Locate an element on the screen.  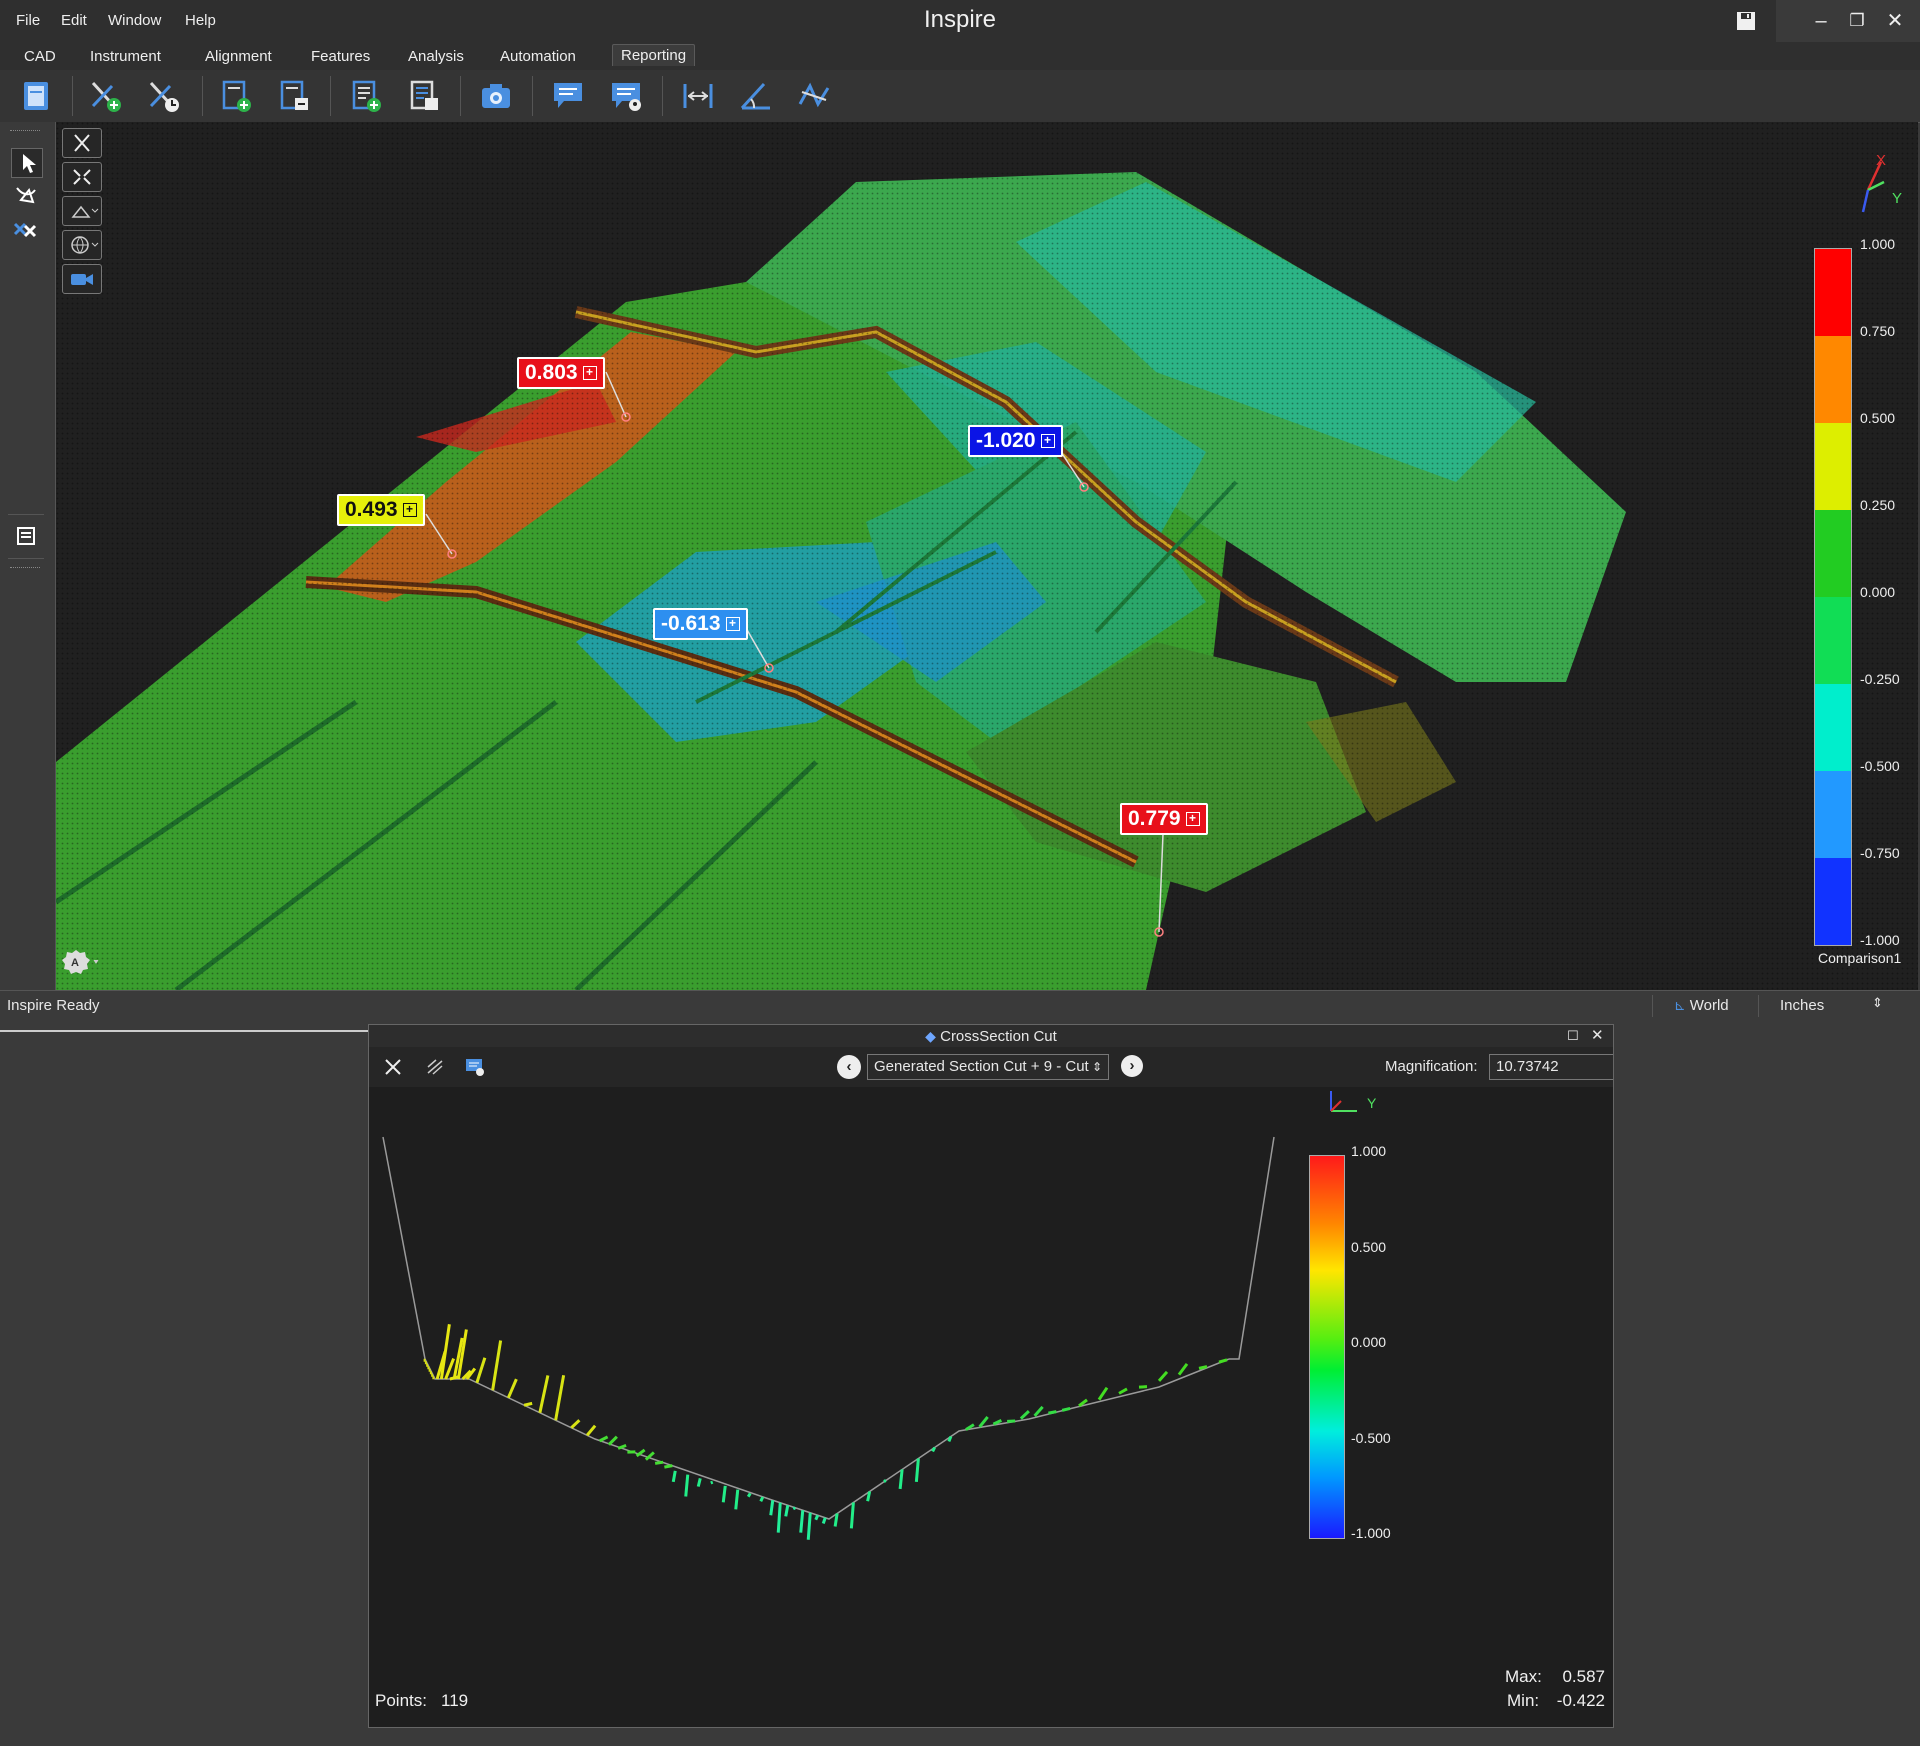
colorbar is located at coordinates (1833, 597).